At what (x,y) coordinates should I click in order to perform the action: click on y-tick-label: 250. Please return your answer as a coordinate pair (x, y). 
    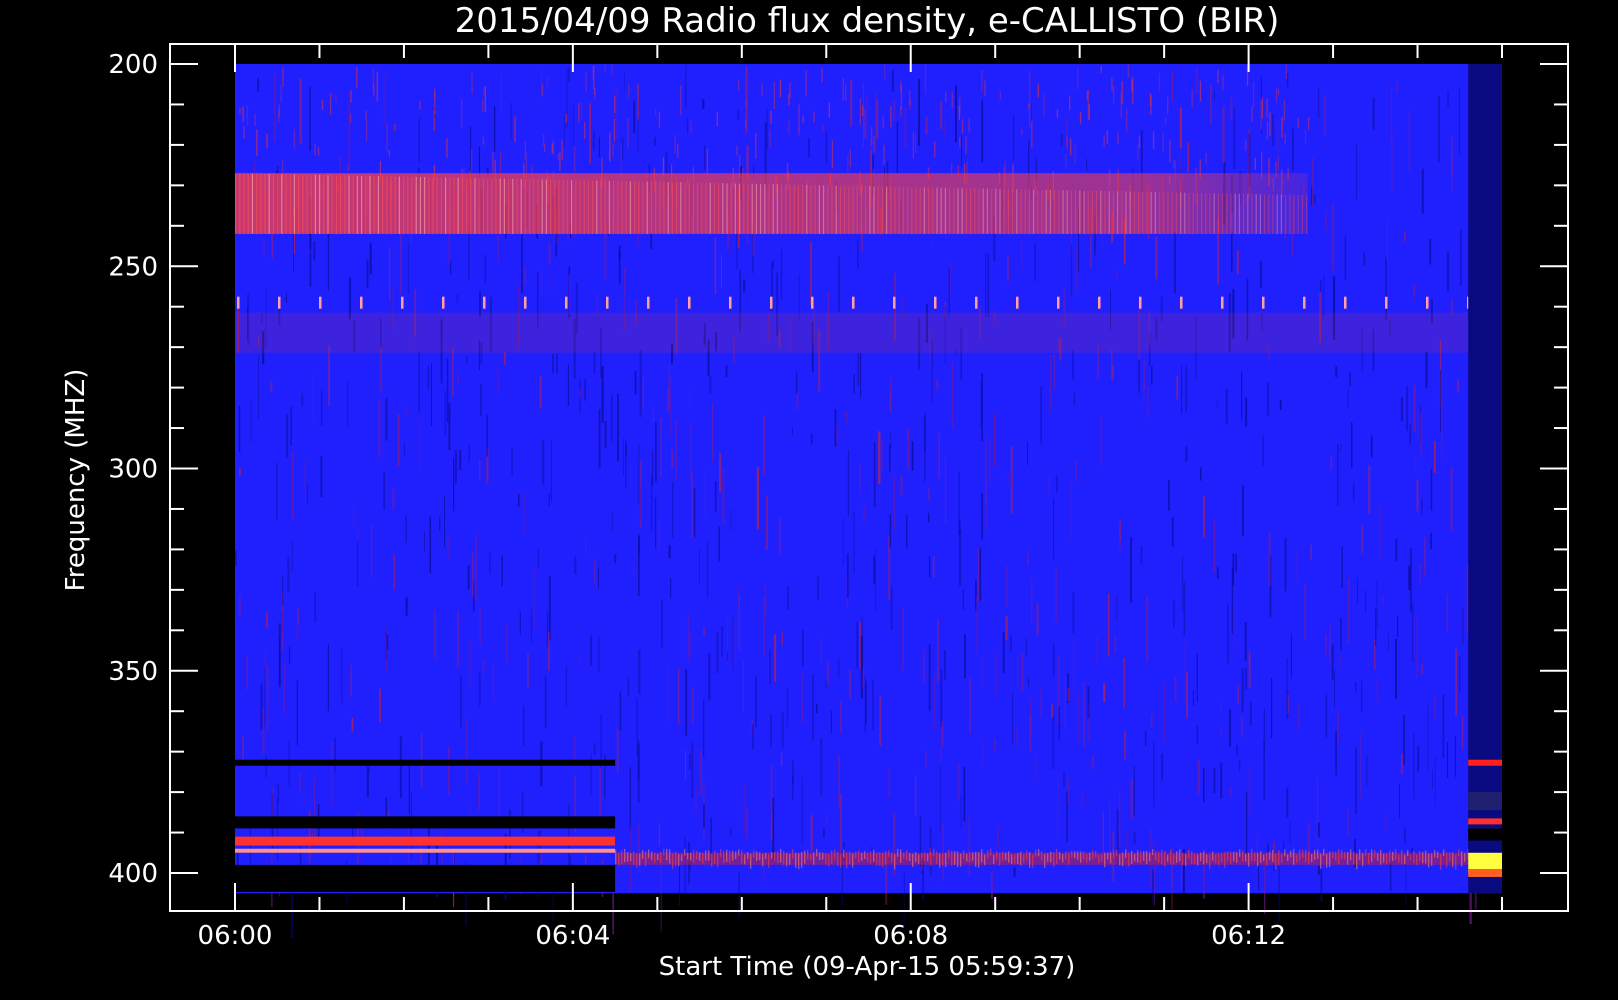
    Looking at the image, I should click on (133, 267).